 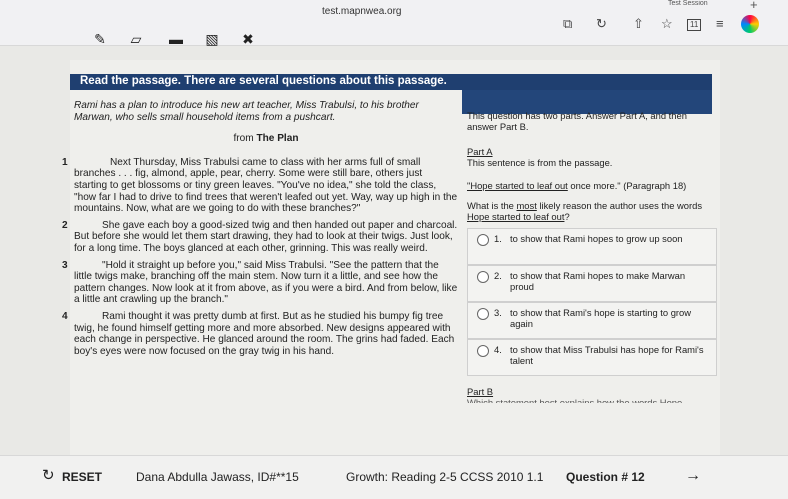 I want to click on part-b-label: Part B, so click(x=480, y=391).